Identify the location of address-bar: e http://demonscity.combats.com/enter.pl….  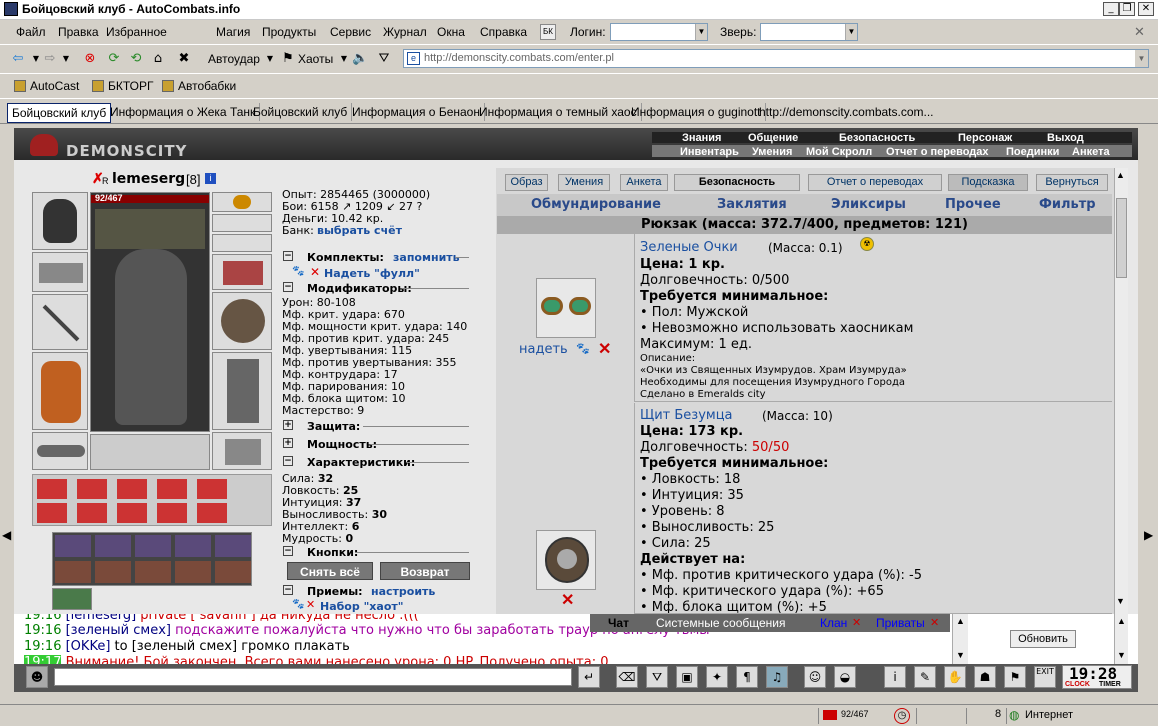
(776, 58).